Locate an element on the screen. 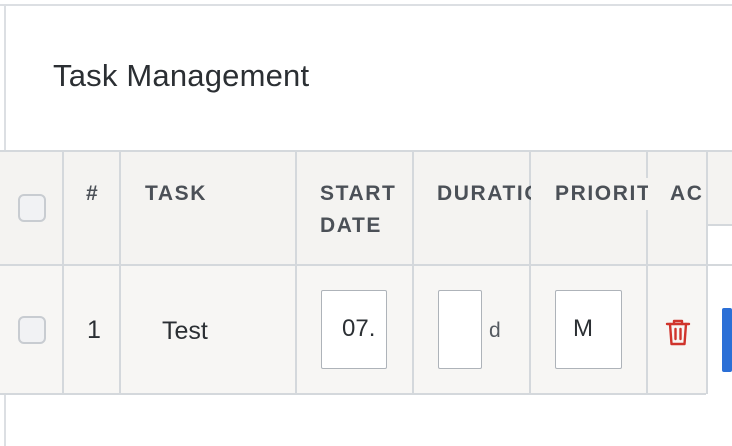 This screenshot has height=446, width=732. start-date-input: 07. is located at coordinates (354, 329).